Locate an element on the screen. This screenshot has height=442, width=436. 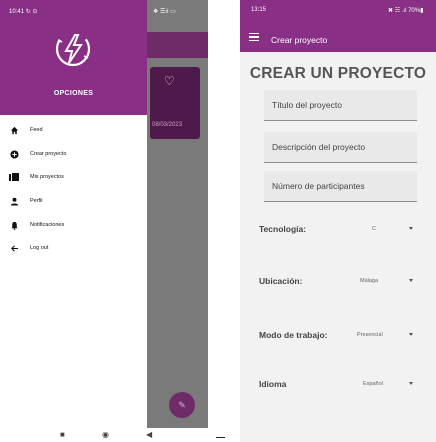
technology-select: C is located at coordinates (374, 229).